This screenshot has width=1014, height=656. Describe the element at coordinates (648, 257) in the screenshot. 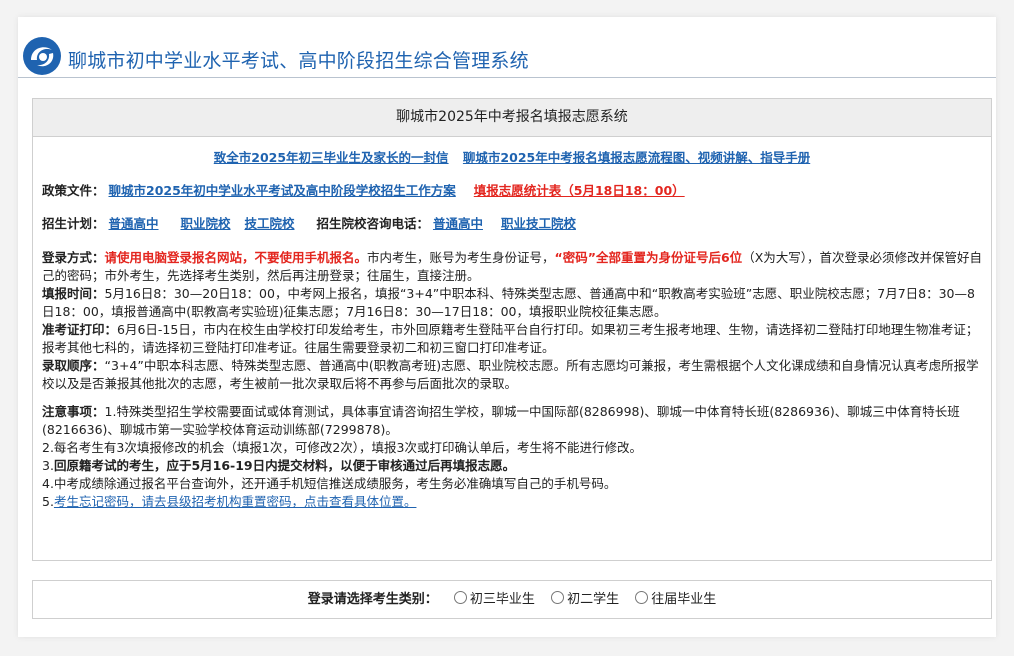

I see `password-reset-notice: “密码”全部重置为身份证号后6位` at that location.